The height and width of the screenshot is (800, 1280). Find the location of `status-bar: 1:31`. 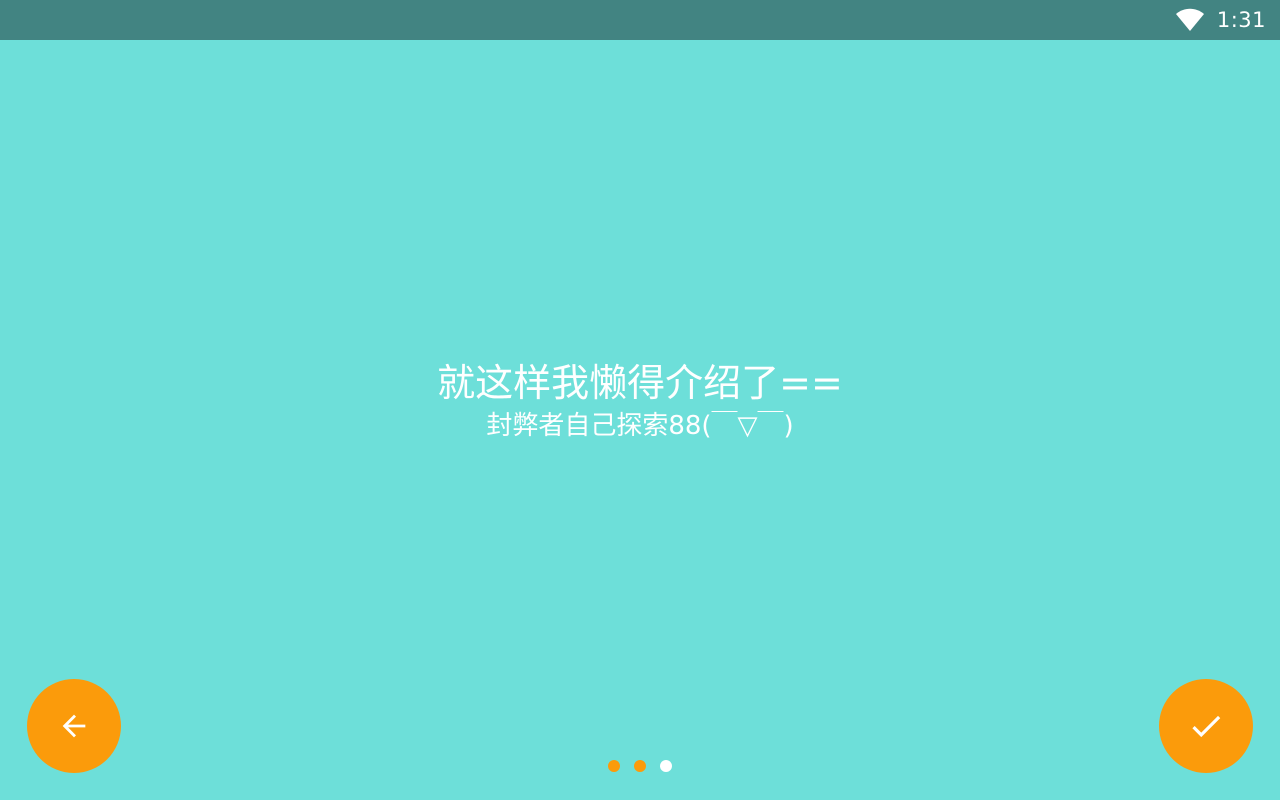

status-bar: 1:31 is located at coordinates (640, 20).